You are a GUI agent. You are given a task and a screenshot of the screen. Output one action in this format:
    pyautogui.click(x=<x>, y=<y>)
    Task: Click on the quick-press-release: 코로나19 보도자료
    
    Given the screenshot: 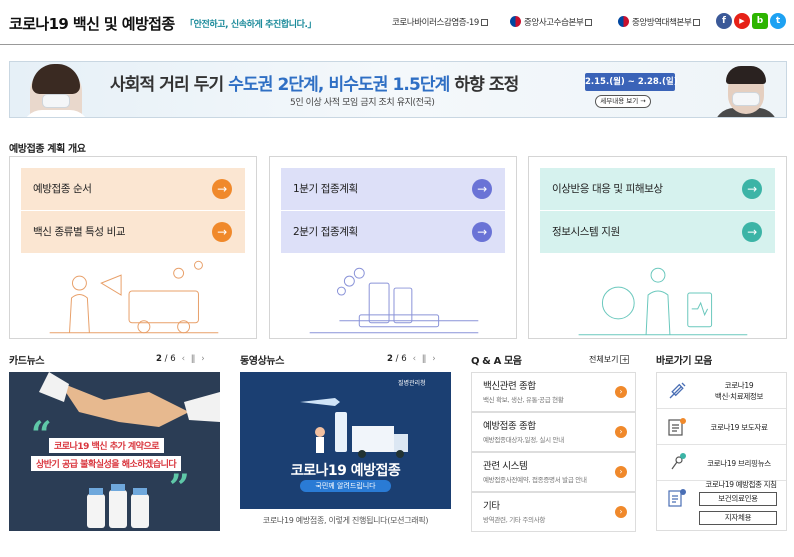 What is the action you would take?
    pyautogui.click(x=721, y=427)
    